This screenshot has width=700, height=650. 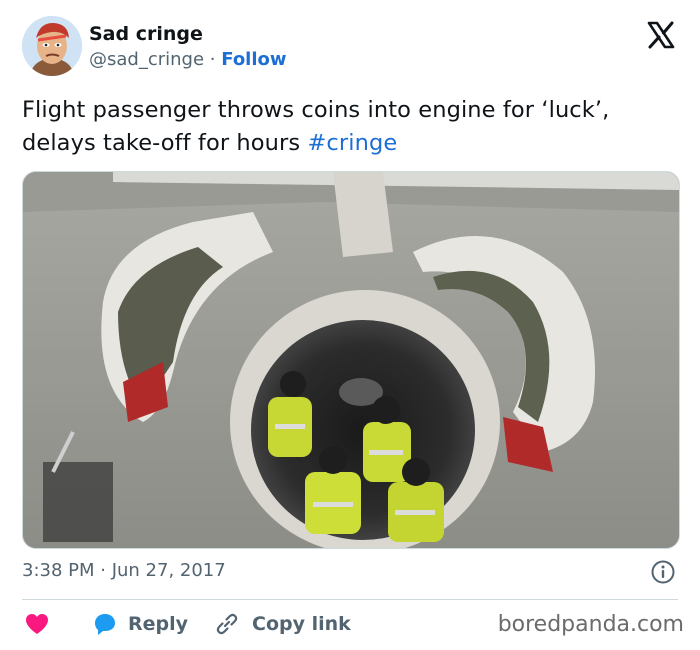 I want to click on author-display-name: Sad cringe, so click(x=146, y=34).